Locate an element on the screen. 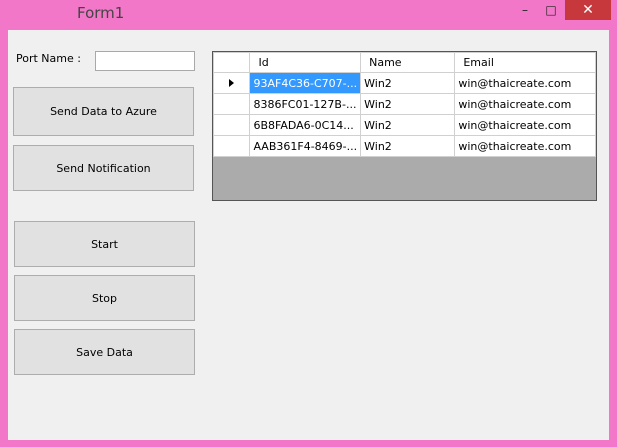 The height and width of the screenshot is (447, 617). stop-button: Stop is located at coordinates (104, 298).